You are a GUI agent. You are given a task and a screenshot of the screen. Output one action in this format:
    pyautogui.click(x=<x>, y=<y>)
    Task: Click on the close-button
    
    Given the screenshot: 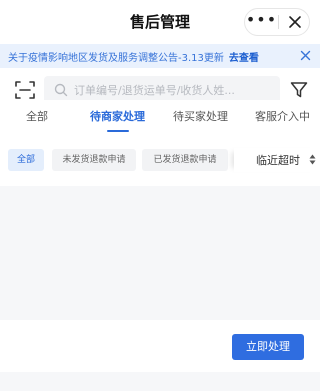 What is the action you would take?
    pyautogui.click(x=294, y=22)
    